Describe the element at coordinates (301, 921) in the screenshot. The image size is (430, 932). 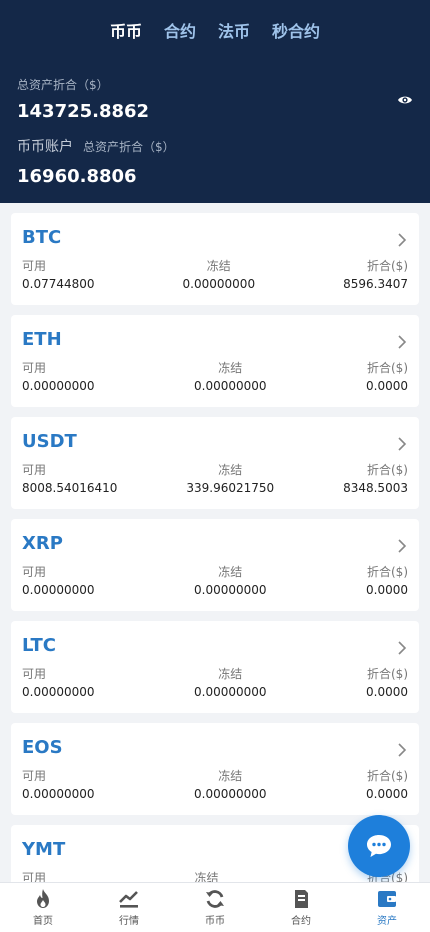
I see `nav-contract-label: 合约` at that location.